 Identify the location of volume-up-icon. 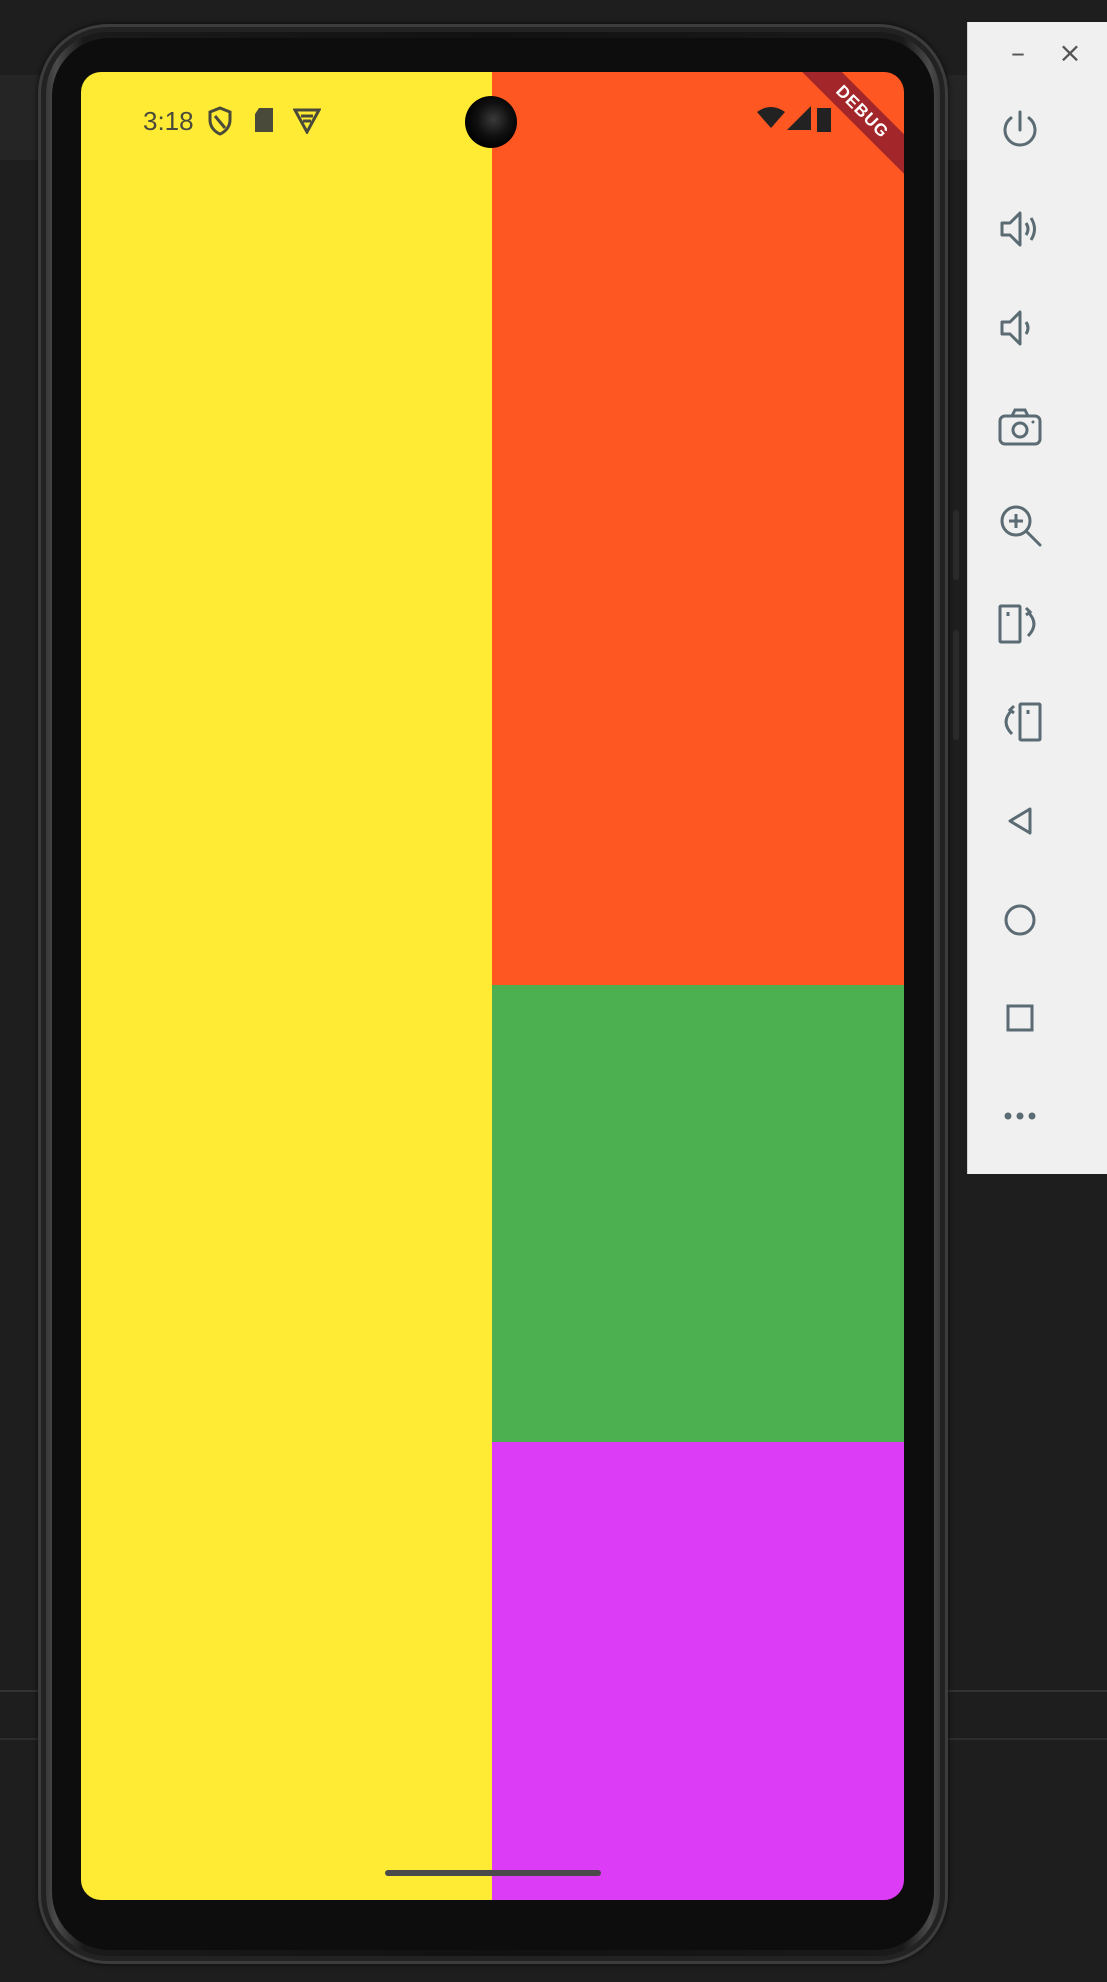
(1018, 229).